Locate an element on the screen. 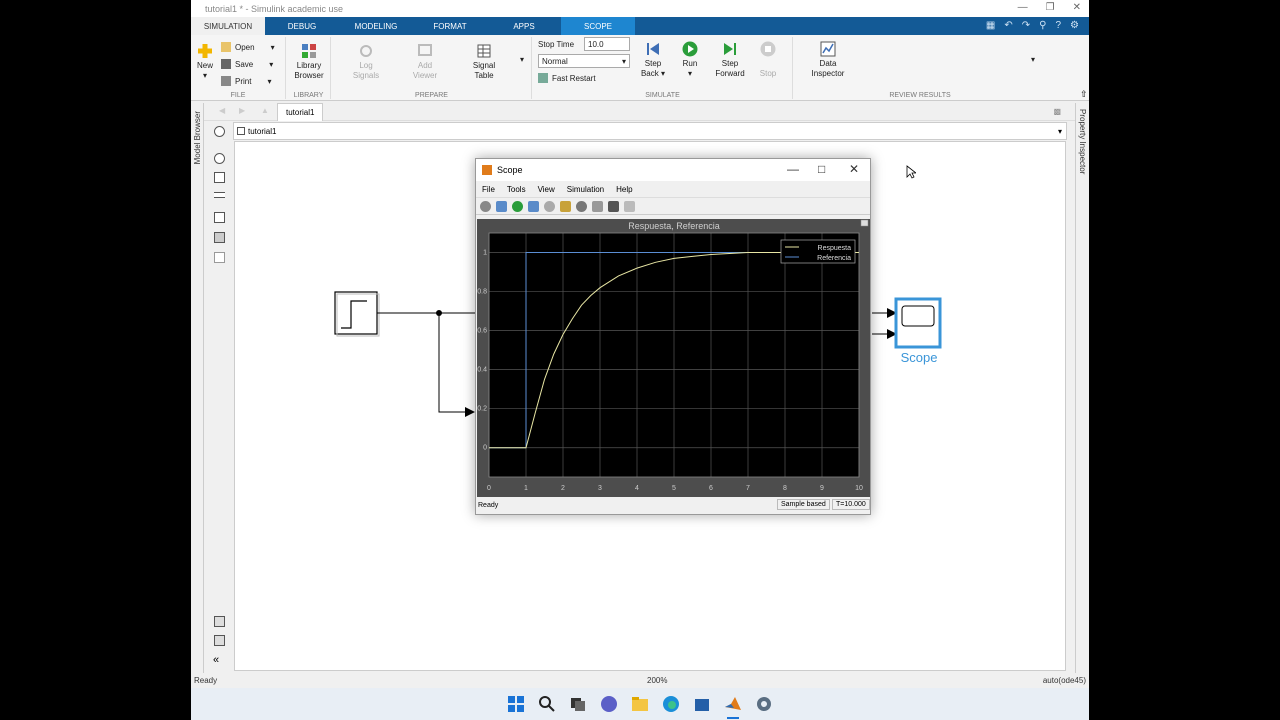 This screenshot has height=720, width=1280. maximize-icon: ❐ is located at coordinates (1050, 7).